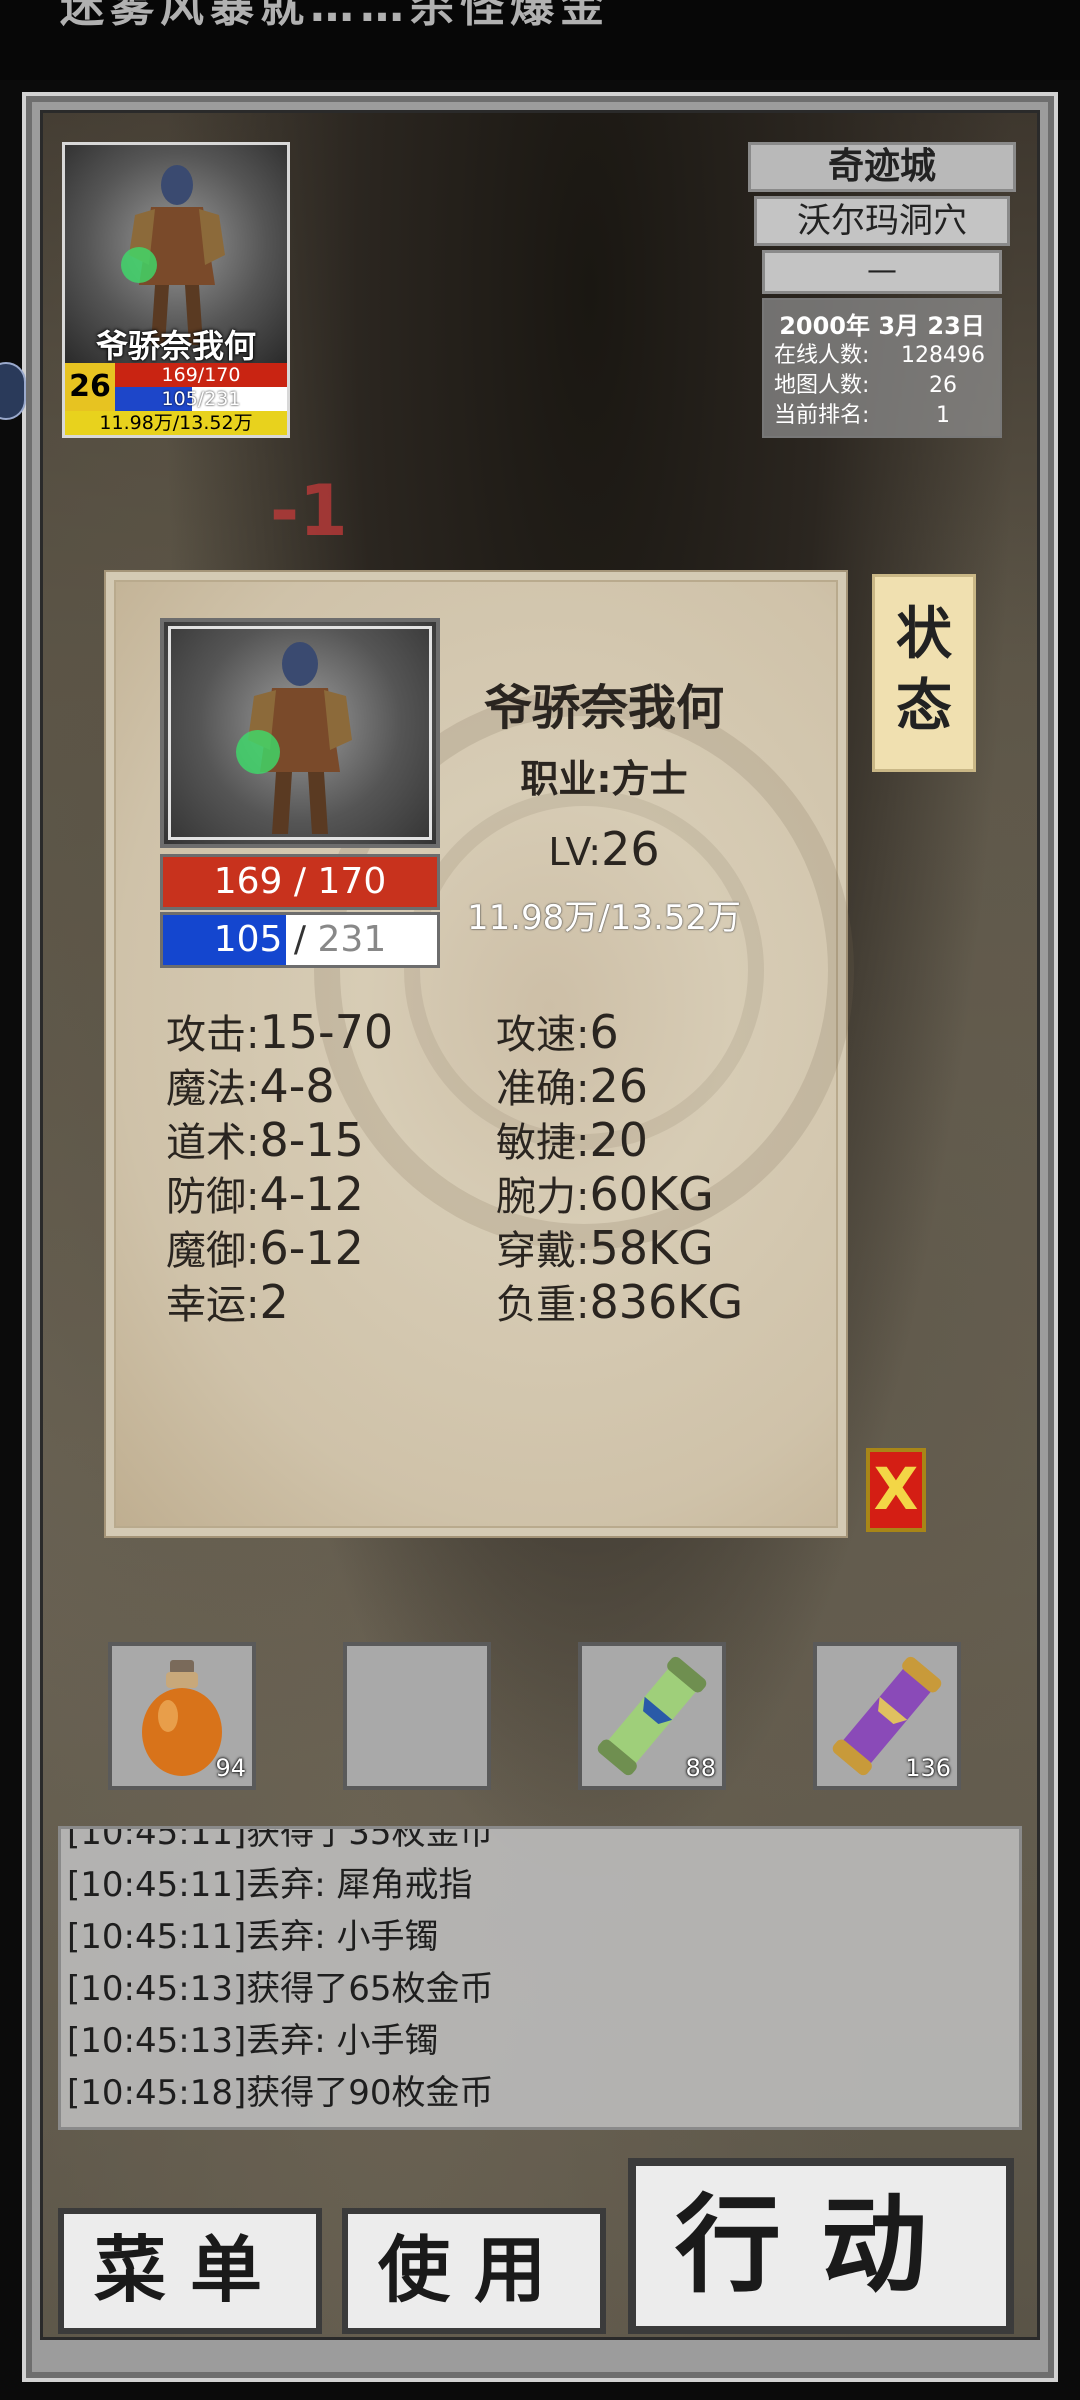 The height and width of the screenshot is (2400, 1080). I want to click on warrior-portrait-icon, so click(294, 738).